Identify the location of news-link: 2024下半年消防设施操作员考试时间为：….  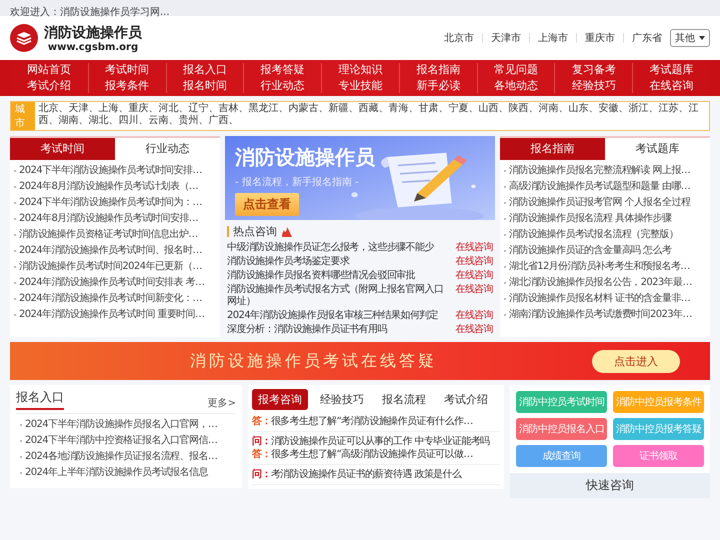
(110, 203).